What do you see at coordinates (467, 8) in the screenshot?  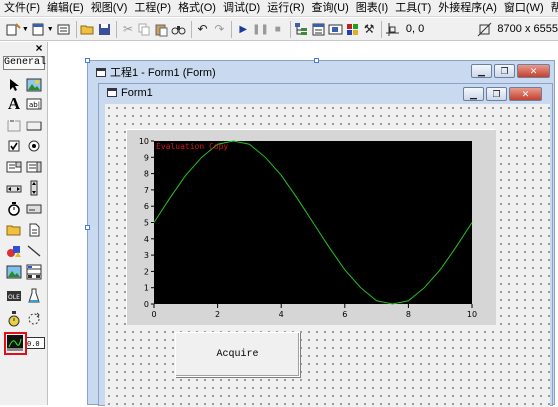 I see `menu-addins: 外接程序(A)` at bounding box center [467, 8].